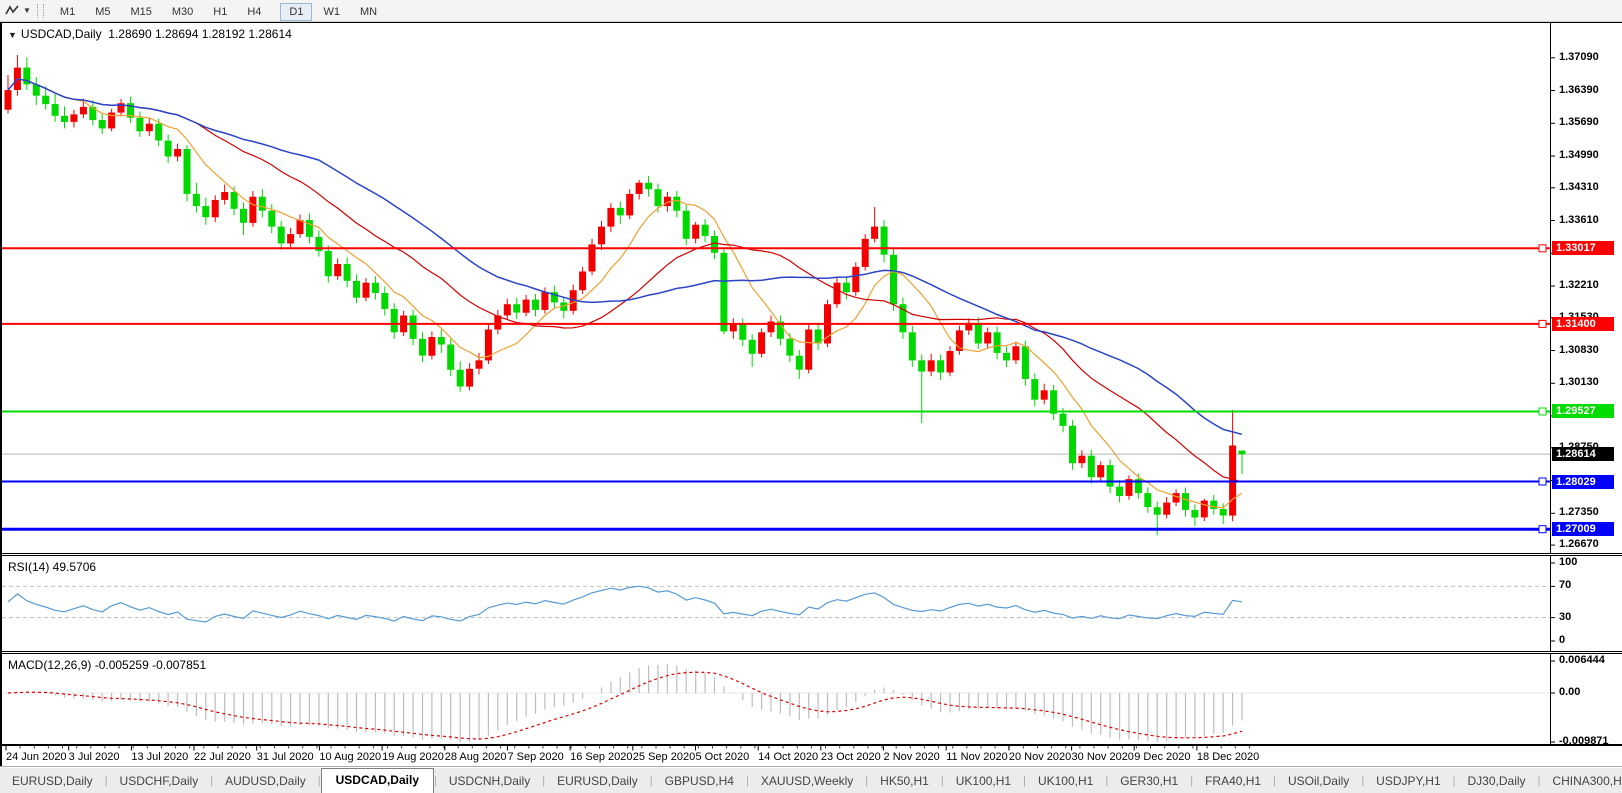 This screenshot has width=1622, height=793. Describe the element at coordinates (601, 757) in the screenshot. I see `date-tick-label: 16 Sep 2020` at that location.